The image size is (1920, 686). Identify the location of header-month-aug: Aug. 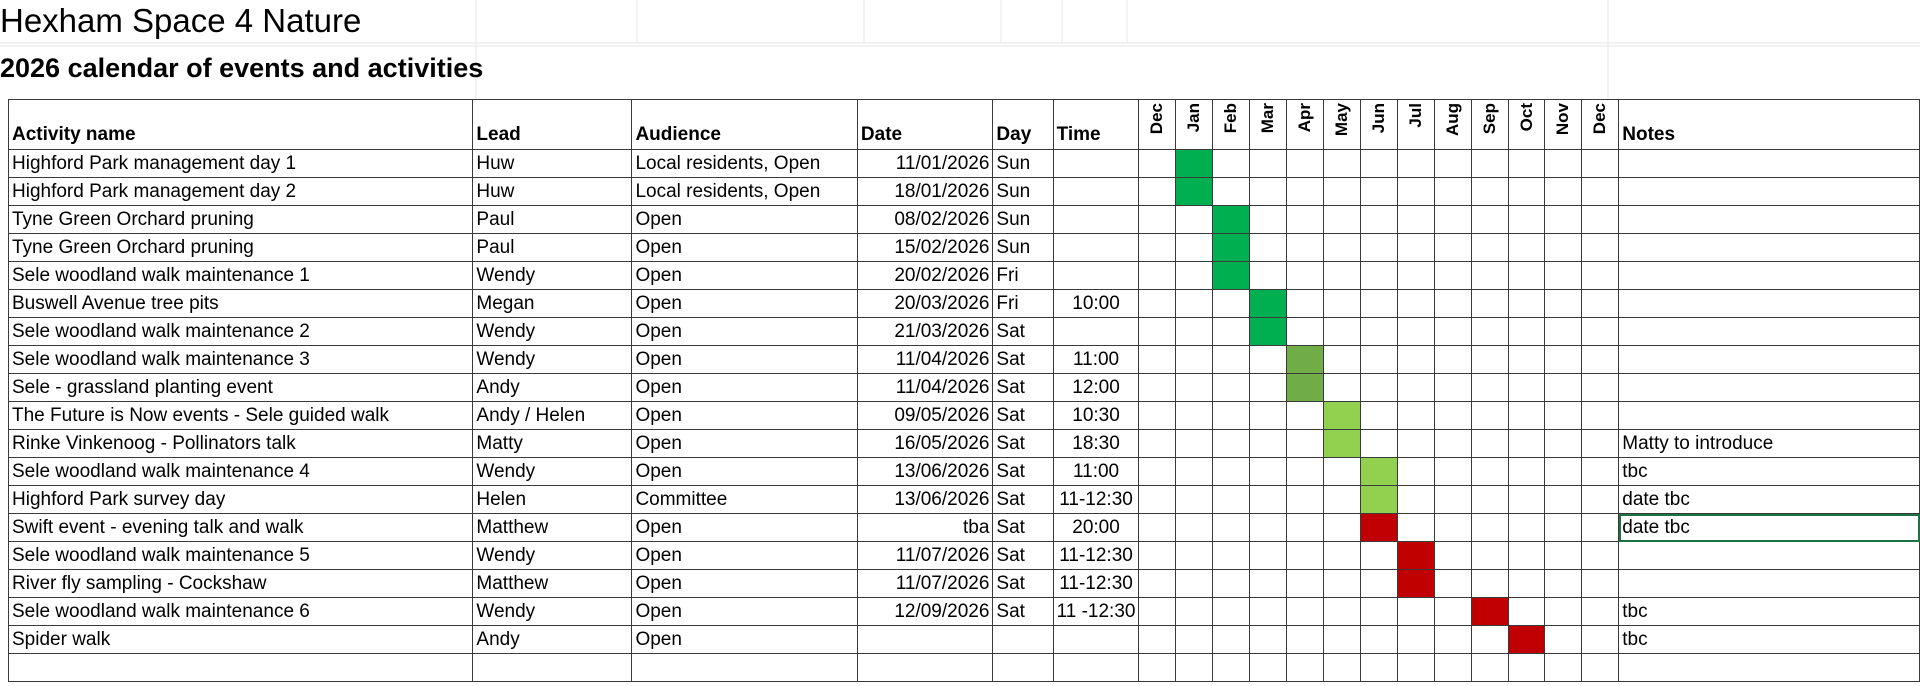
(1452, 124).